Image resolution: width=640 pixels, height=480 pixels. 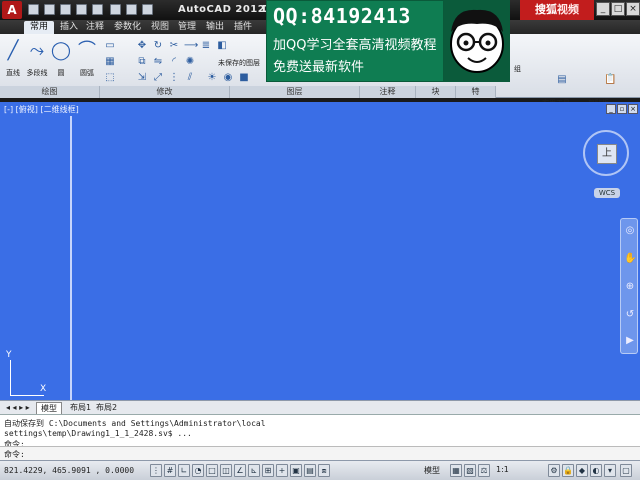 What do you see at coordinates (596, 470) in the screenshot?
I see `isolate-objects-icon: ◐` at bounding box center [596, 470].